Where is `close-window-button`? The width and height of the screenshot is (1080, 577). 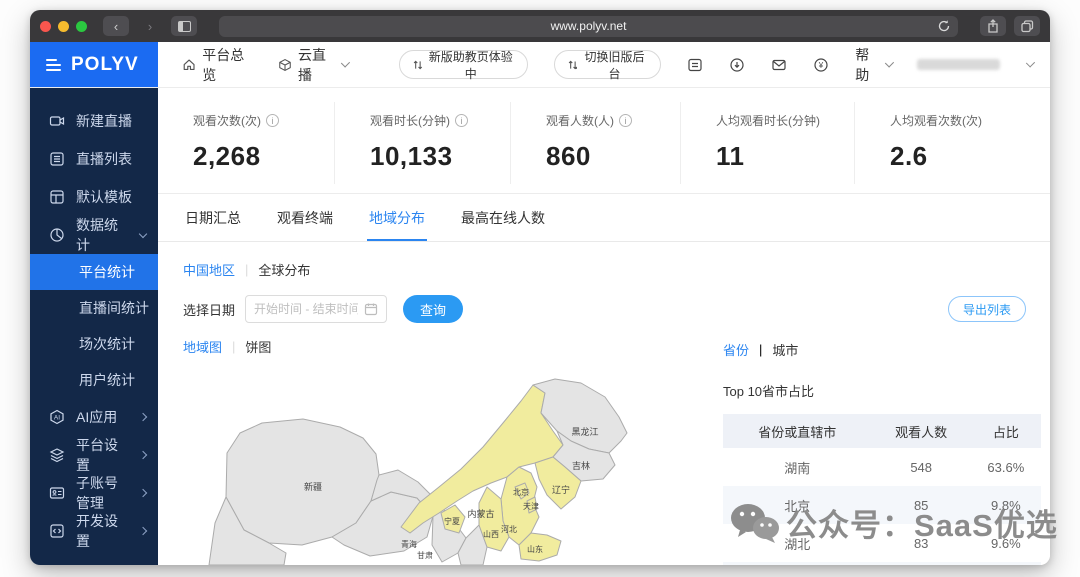
close-window-button is located at coordinates (45, 26).